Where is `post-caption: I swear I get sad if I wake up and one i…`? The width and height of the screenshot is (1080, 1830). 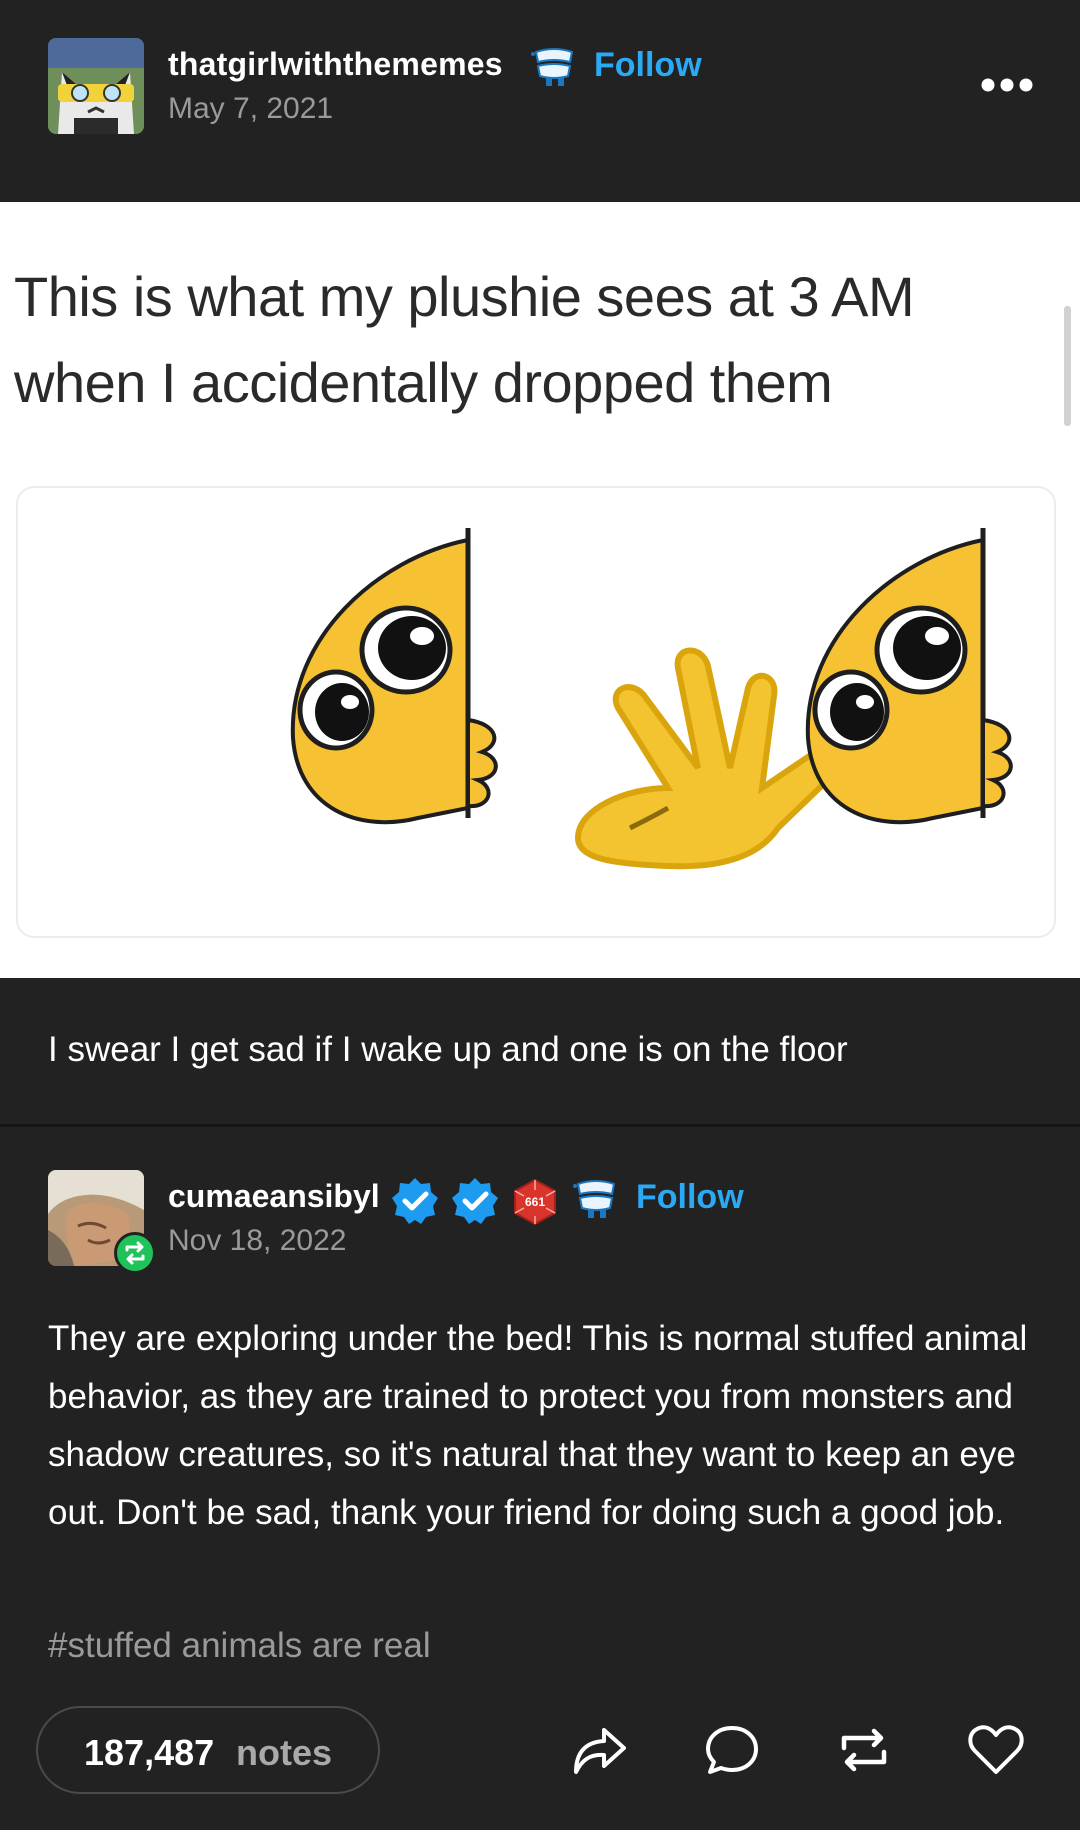
post-caption: I swear I get sad if I wake up and one i… is located at coordinates (448, 1049).